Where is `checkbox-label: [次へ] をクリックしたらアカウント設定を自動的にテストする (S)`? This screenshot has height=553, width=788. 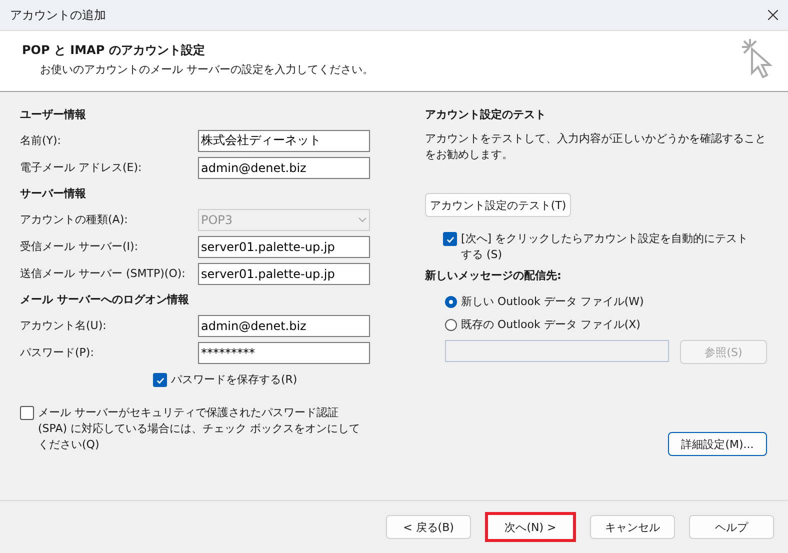 checkbox-label: [次へ] をクリックしたらアカウント設定を自動的にテストする (S) is located at coordinates (605, 247).